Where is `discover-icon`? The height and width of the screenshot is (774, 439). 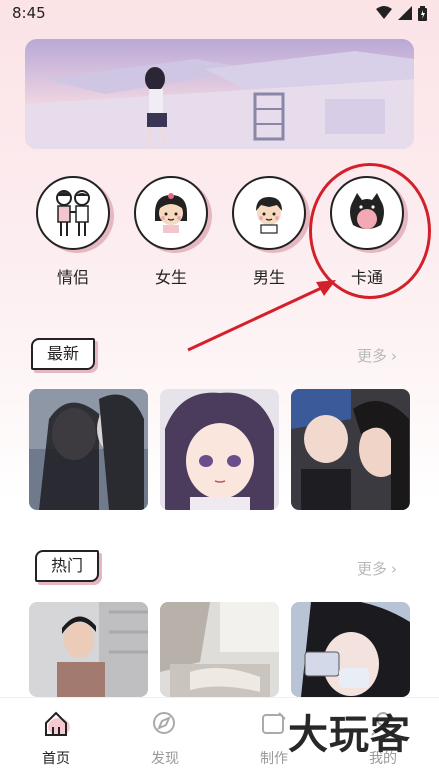
discover-icon is located at coordinates (165, 723).